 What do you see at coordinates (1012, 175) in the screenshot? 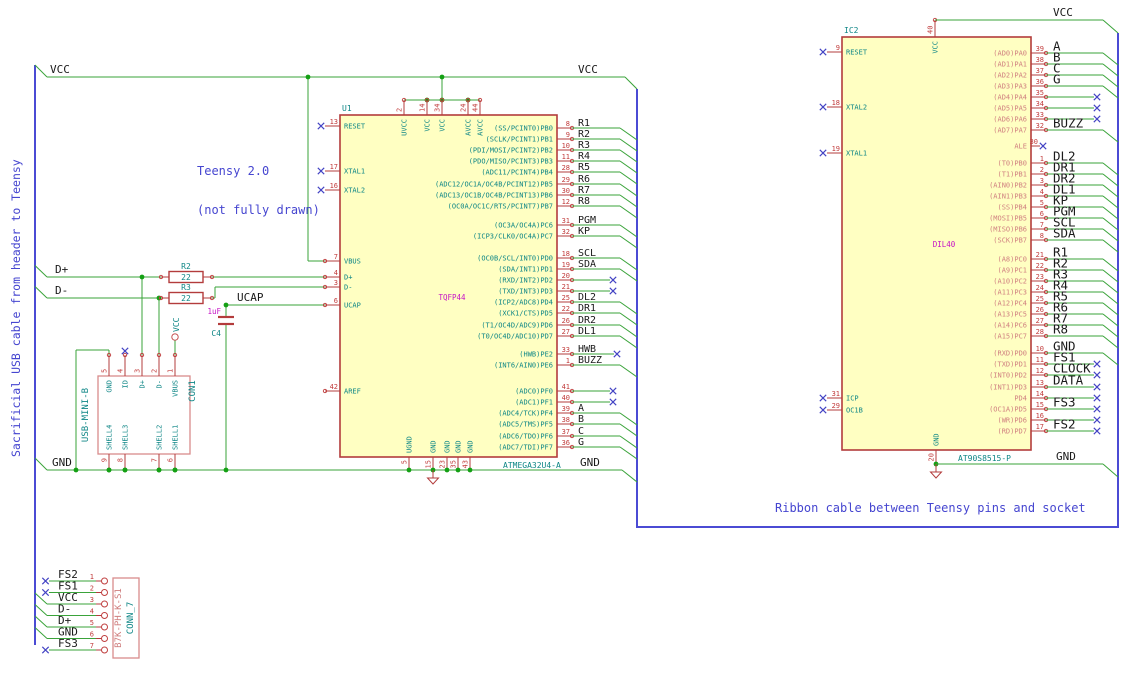
I see `text-label: (T1)PB1` at bounding box center [1012, 175].